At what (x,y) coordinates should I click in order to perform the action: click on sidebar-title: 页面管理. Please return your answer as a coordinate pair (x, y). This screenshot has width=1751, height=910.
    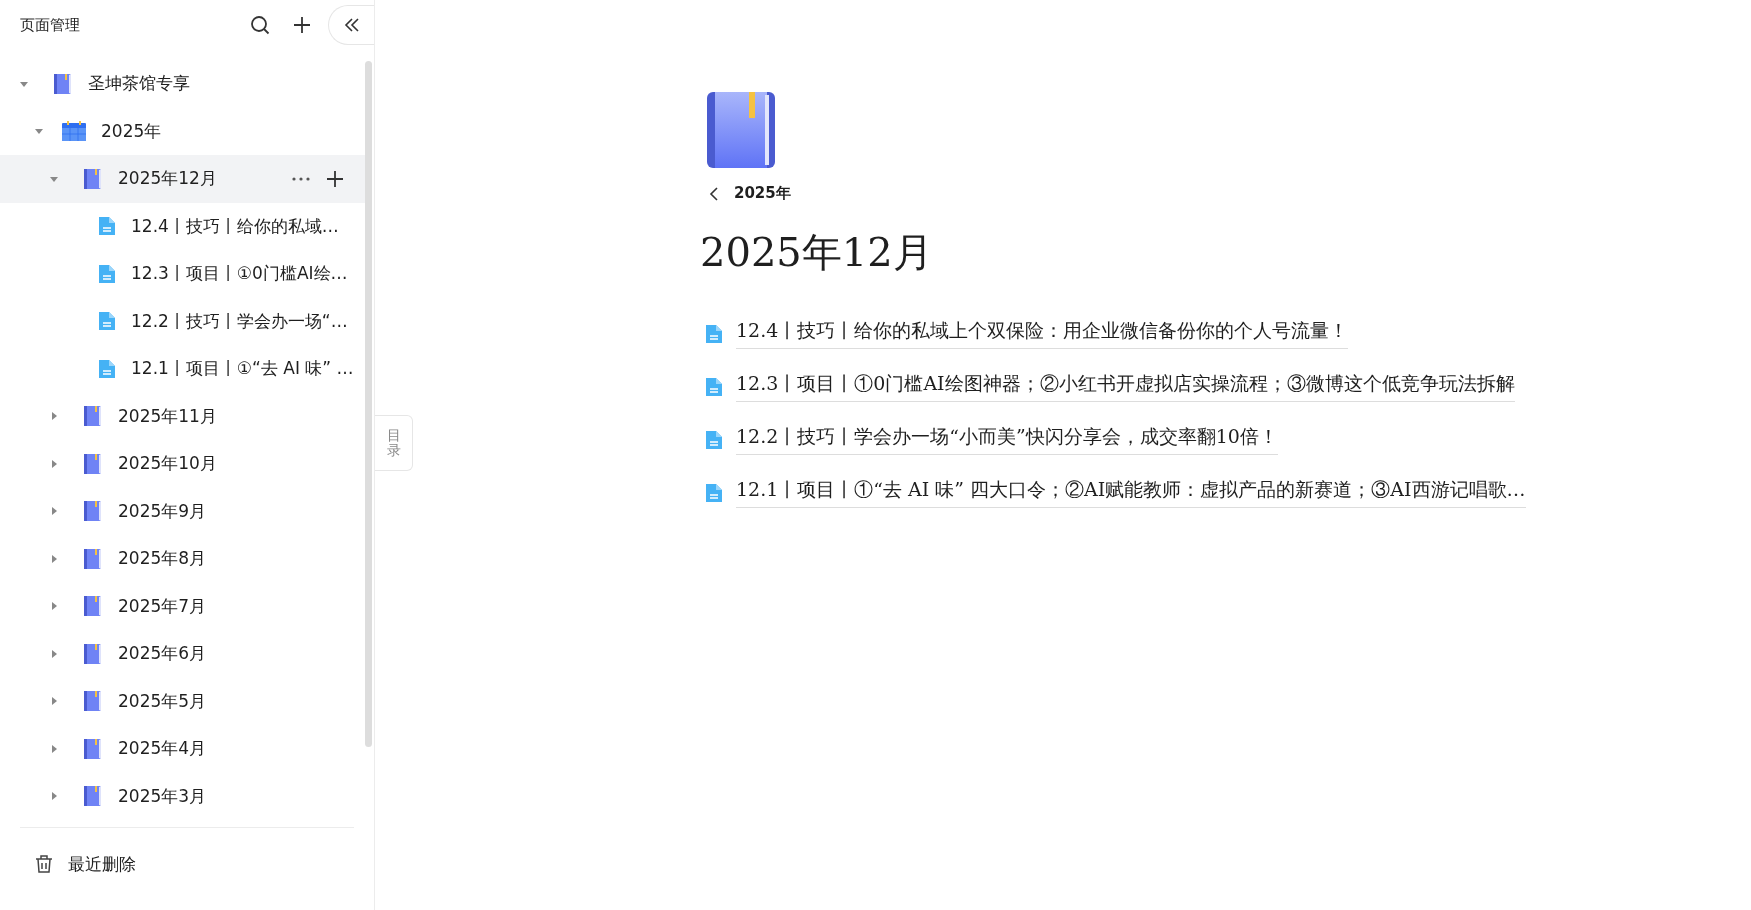
    Looking at the image, I should click on (50, 25).